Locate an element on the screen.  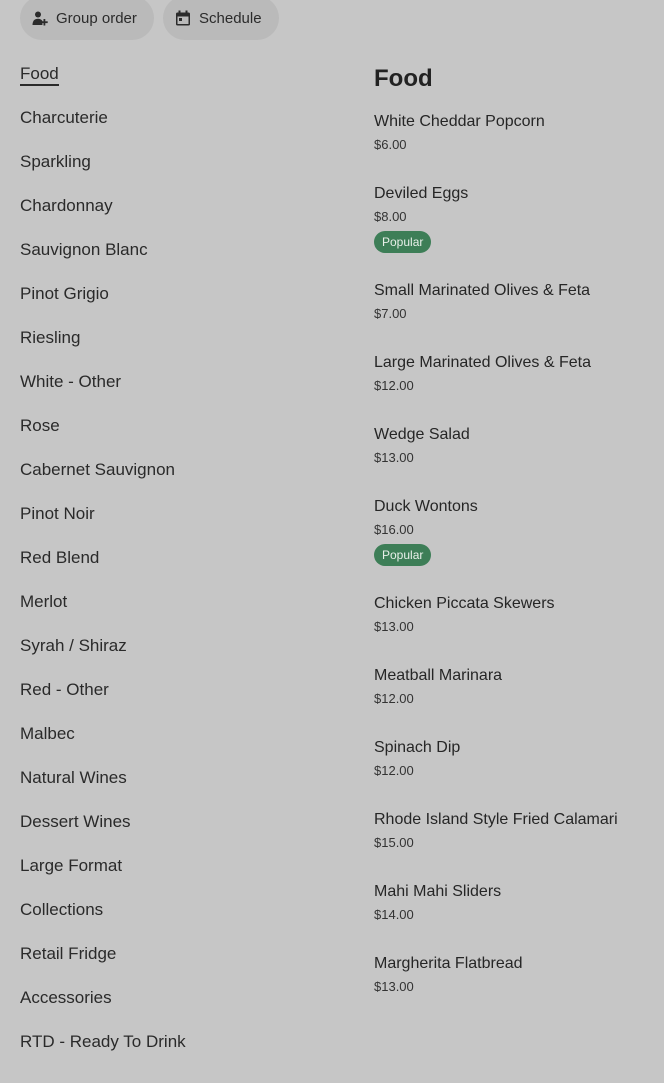
item-price: $14.00 is located at coordinates (394, 914).